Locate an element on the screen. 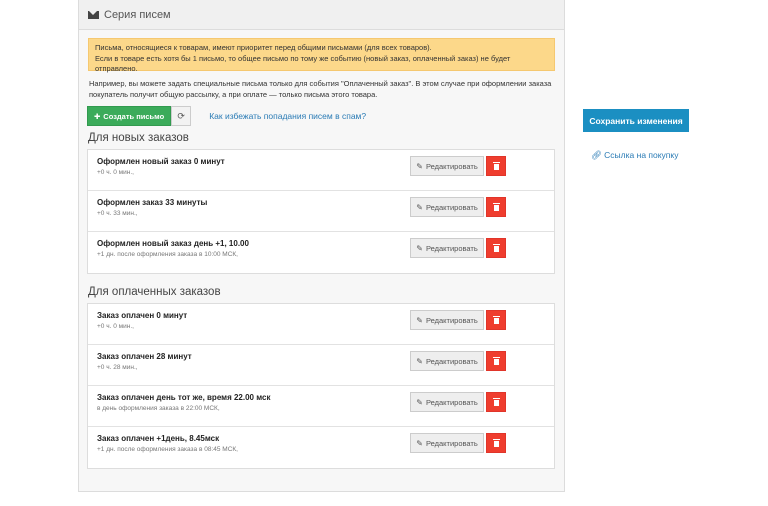 The width and height of the screenshot is (768, 506). refresh-button: ⟳ is located at coordinates (181, 116).